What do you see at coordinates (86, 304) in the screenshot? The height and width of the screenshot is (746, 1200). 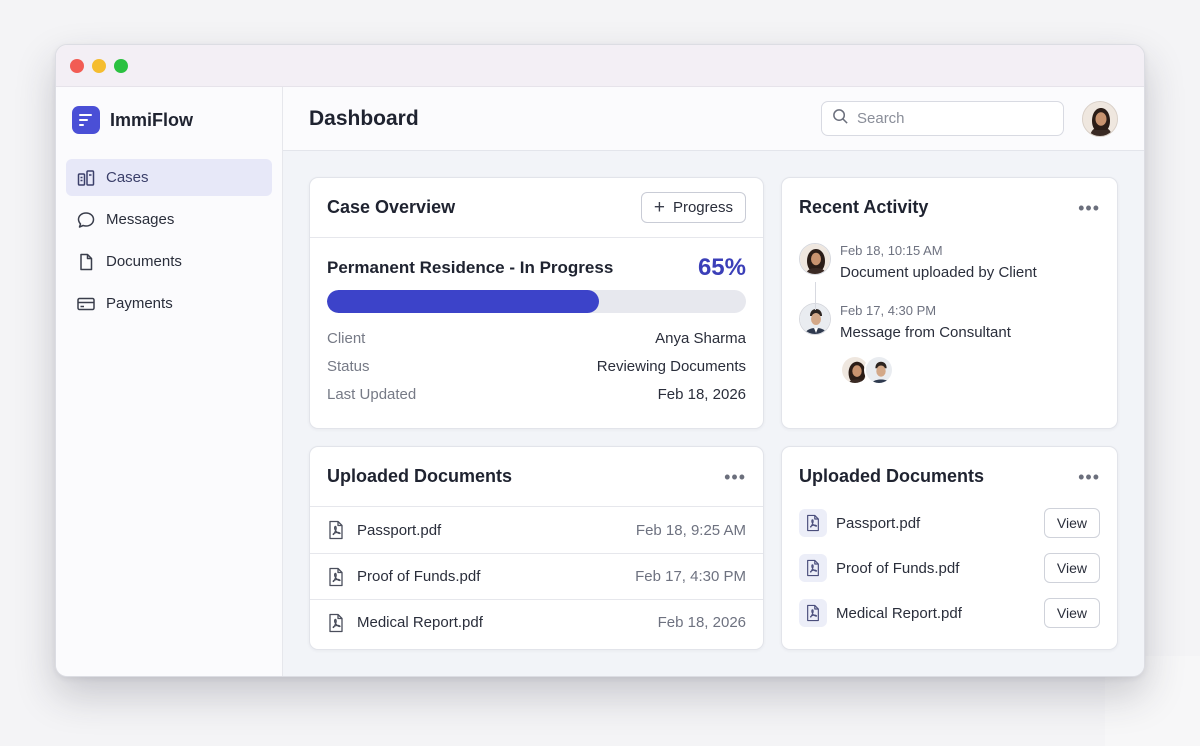 I see `credit-card-icon` at bounding box center [86, 304].